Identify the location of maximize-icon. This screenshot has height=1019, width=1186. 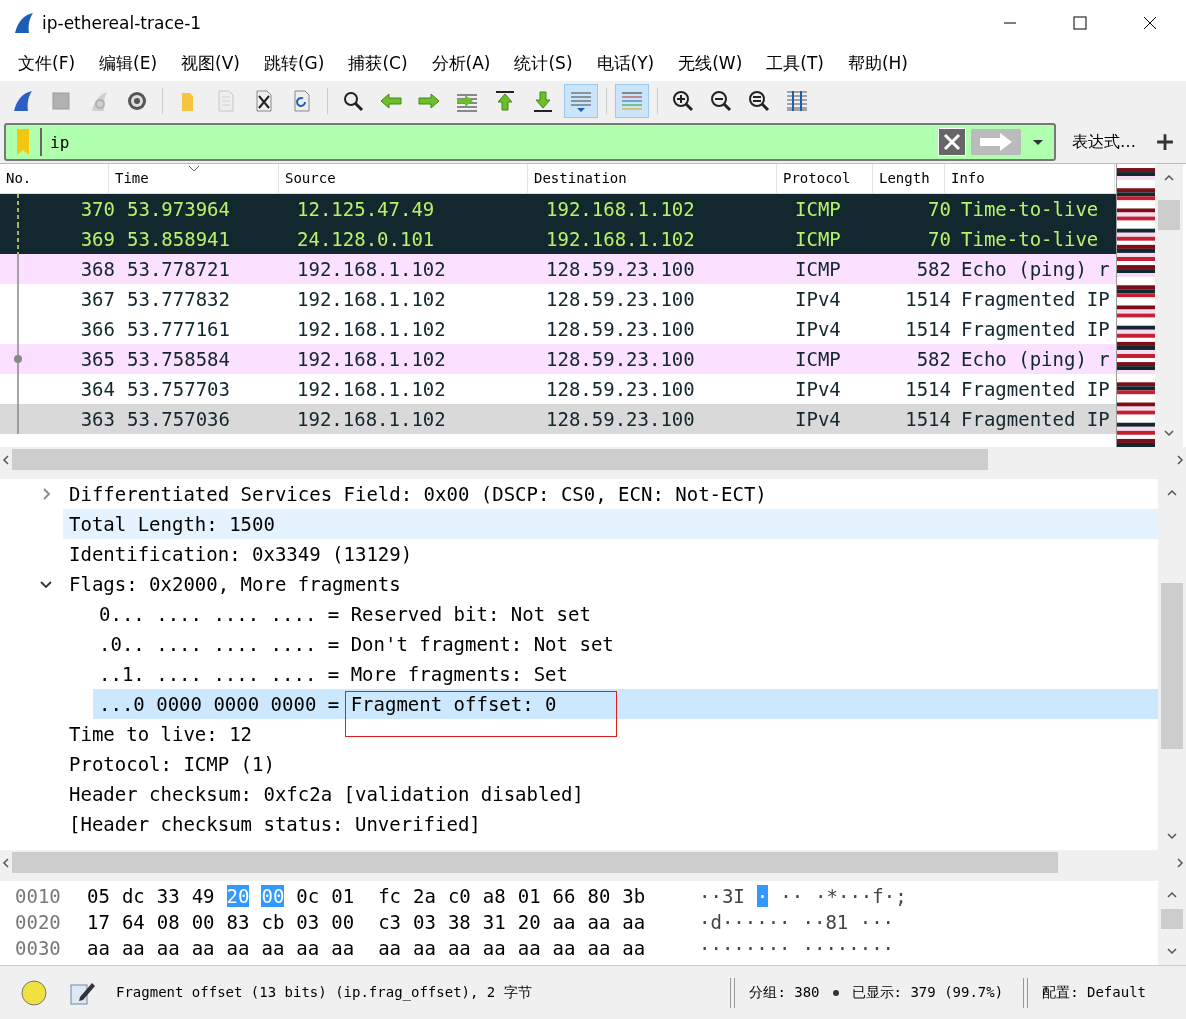
(1080, 22).